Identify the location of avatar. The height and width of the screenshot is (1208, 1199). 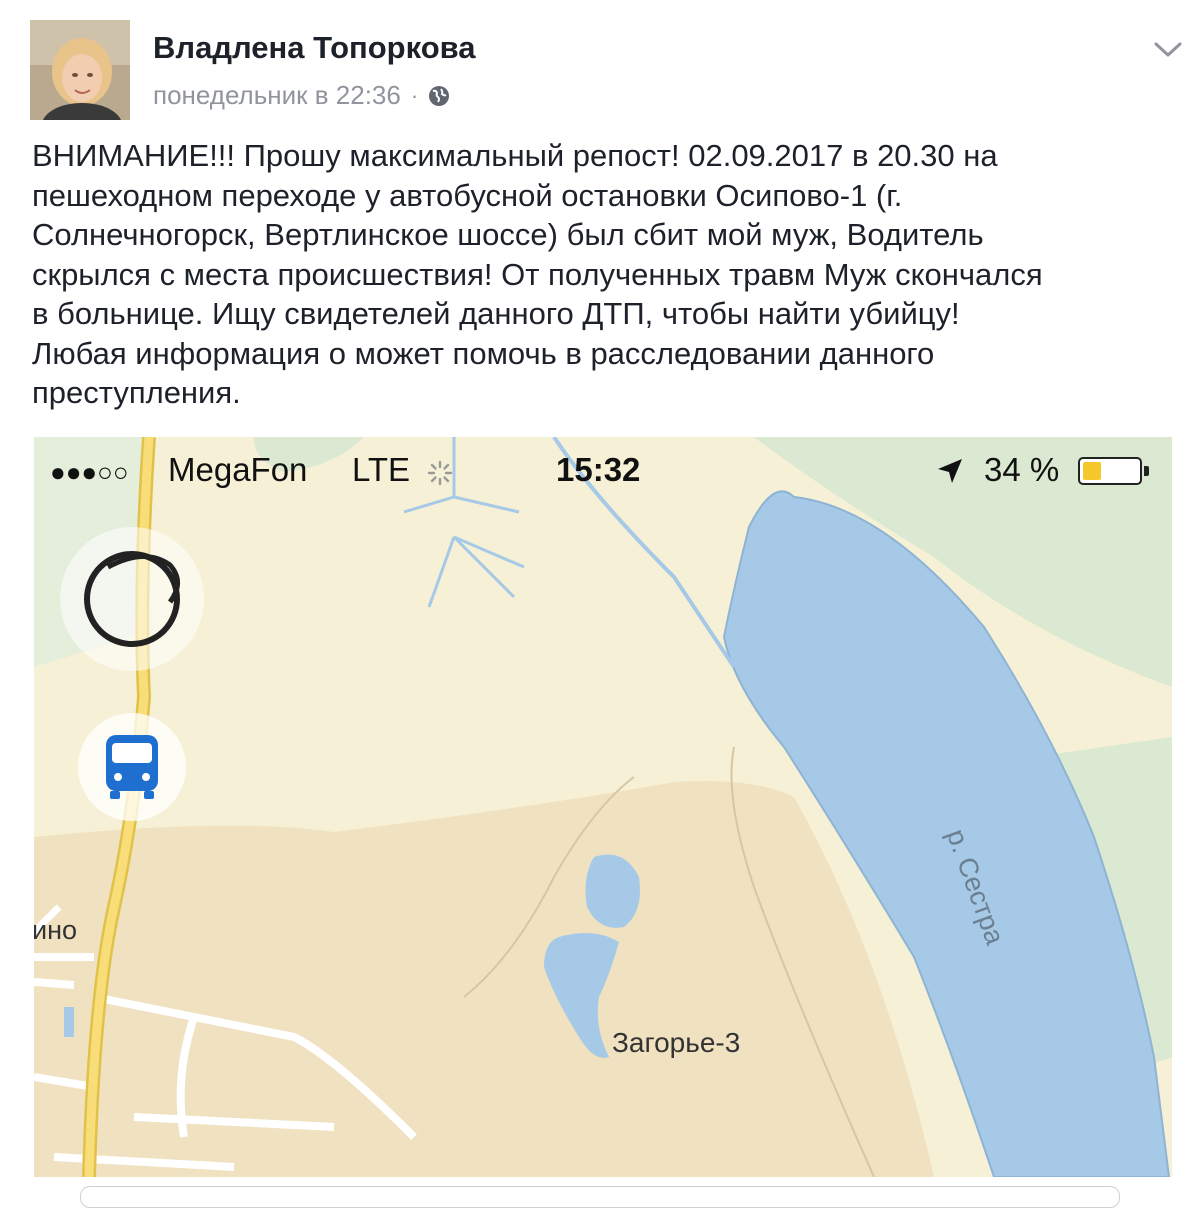
(80, 70).